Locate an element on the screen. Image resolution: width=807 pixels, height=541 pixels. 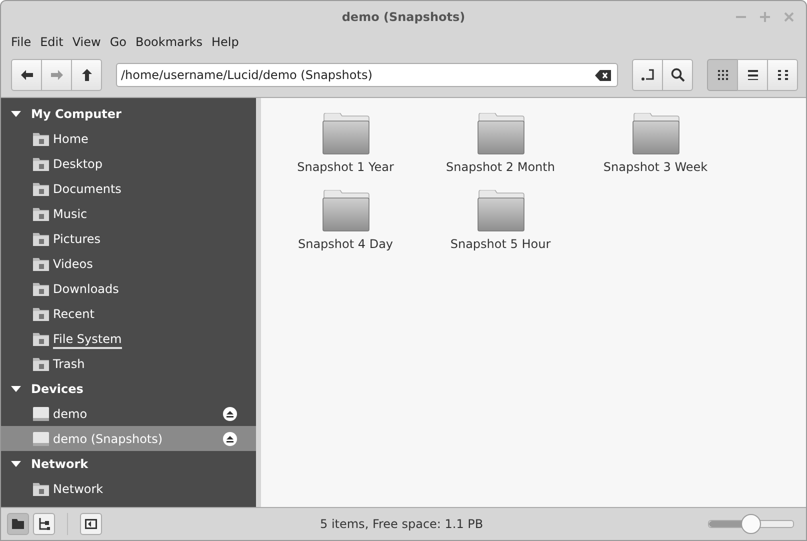
sidebar-icon is located at coordinates (91, 524).